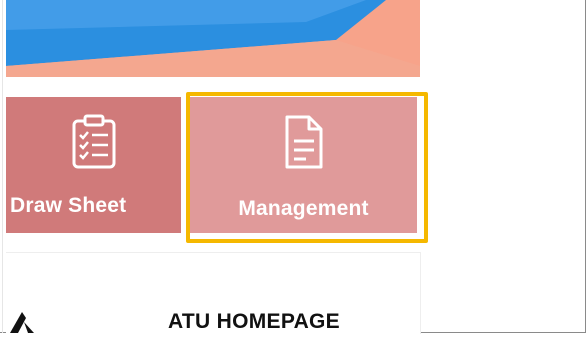 This screenshot has width=586, height=338. I want to click on page-left-edge, so click(2, 166).